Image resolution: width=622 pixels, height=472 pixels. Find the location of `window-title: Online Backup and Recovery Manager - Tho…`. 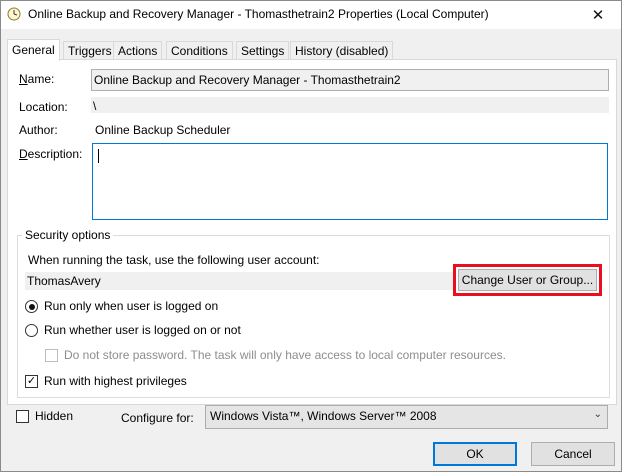

window-title: Online Backup and Recovery Manager - Tho… is located at coordinates (258, 14).